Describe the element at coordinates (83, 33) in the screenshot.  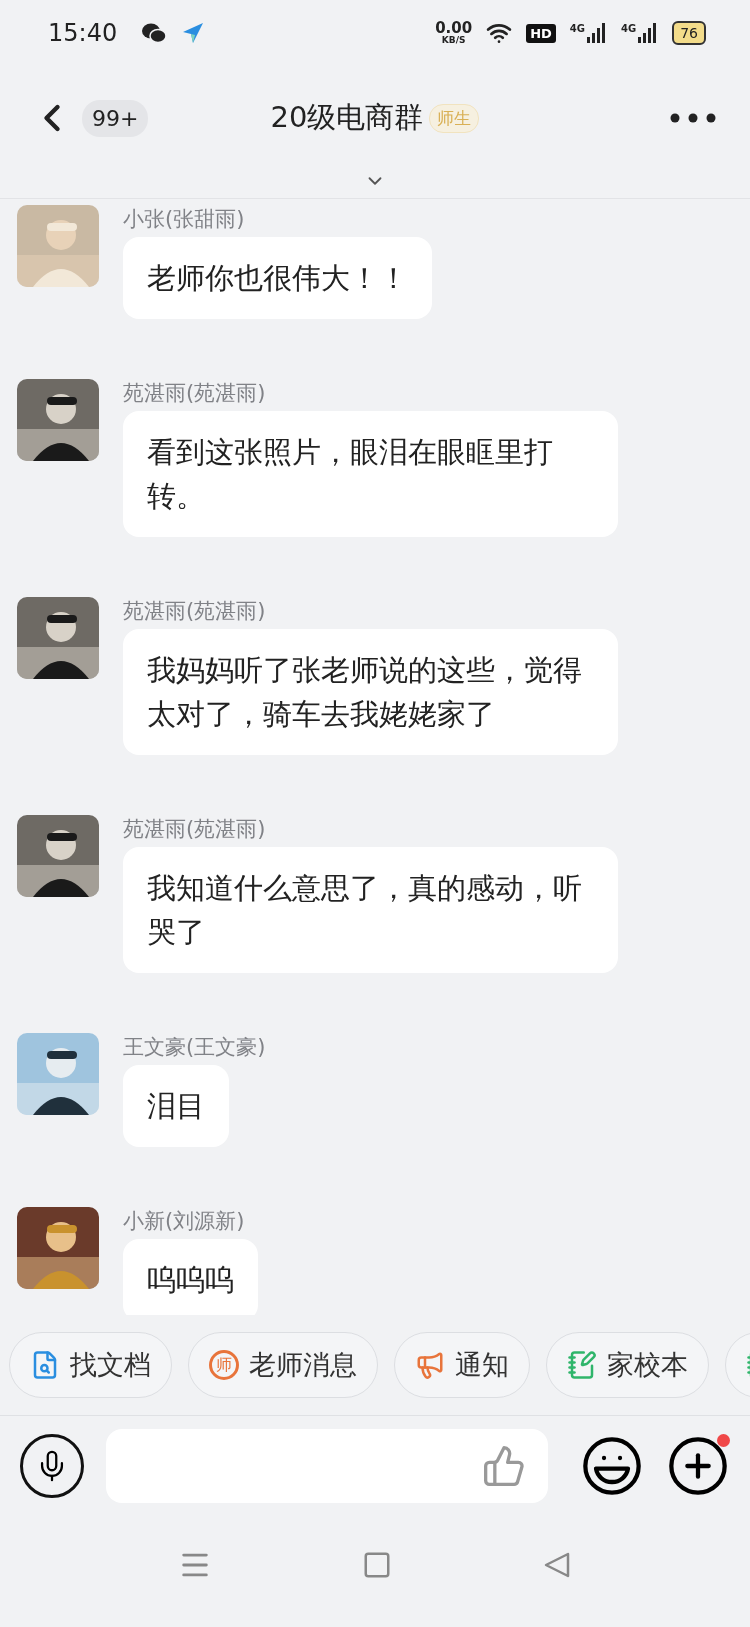
I see `status-time: 15:40` at that location.